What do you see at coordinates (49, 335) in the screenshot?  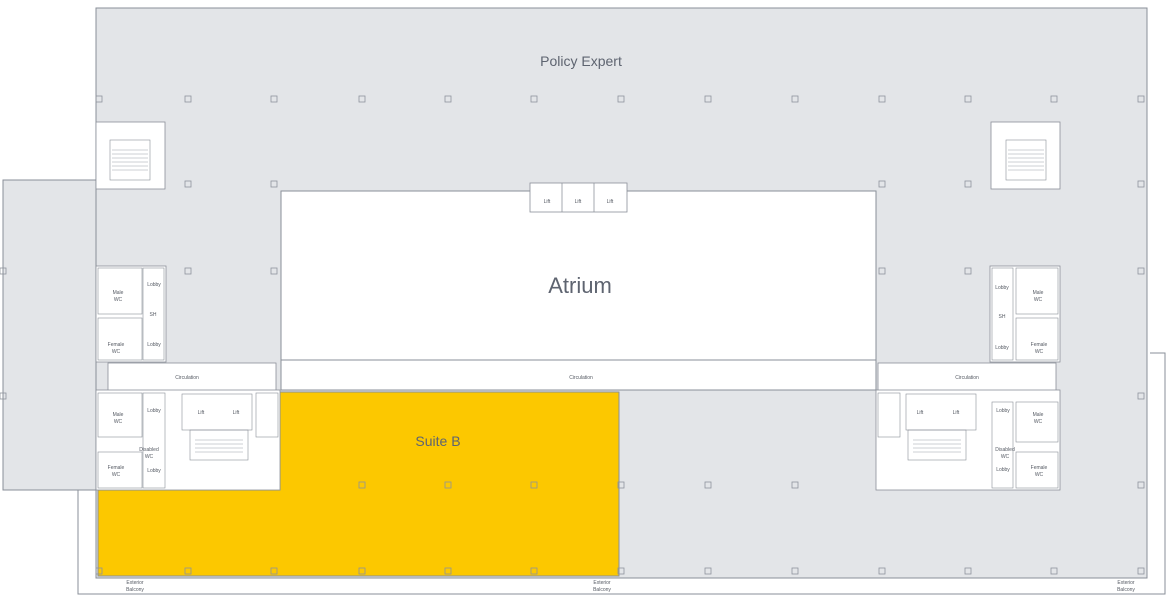 I see `west-wing` at bounding box center [49, 335].